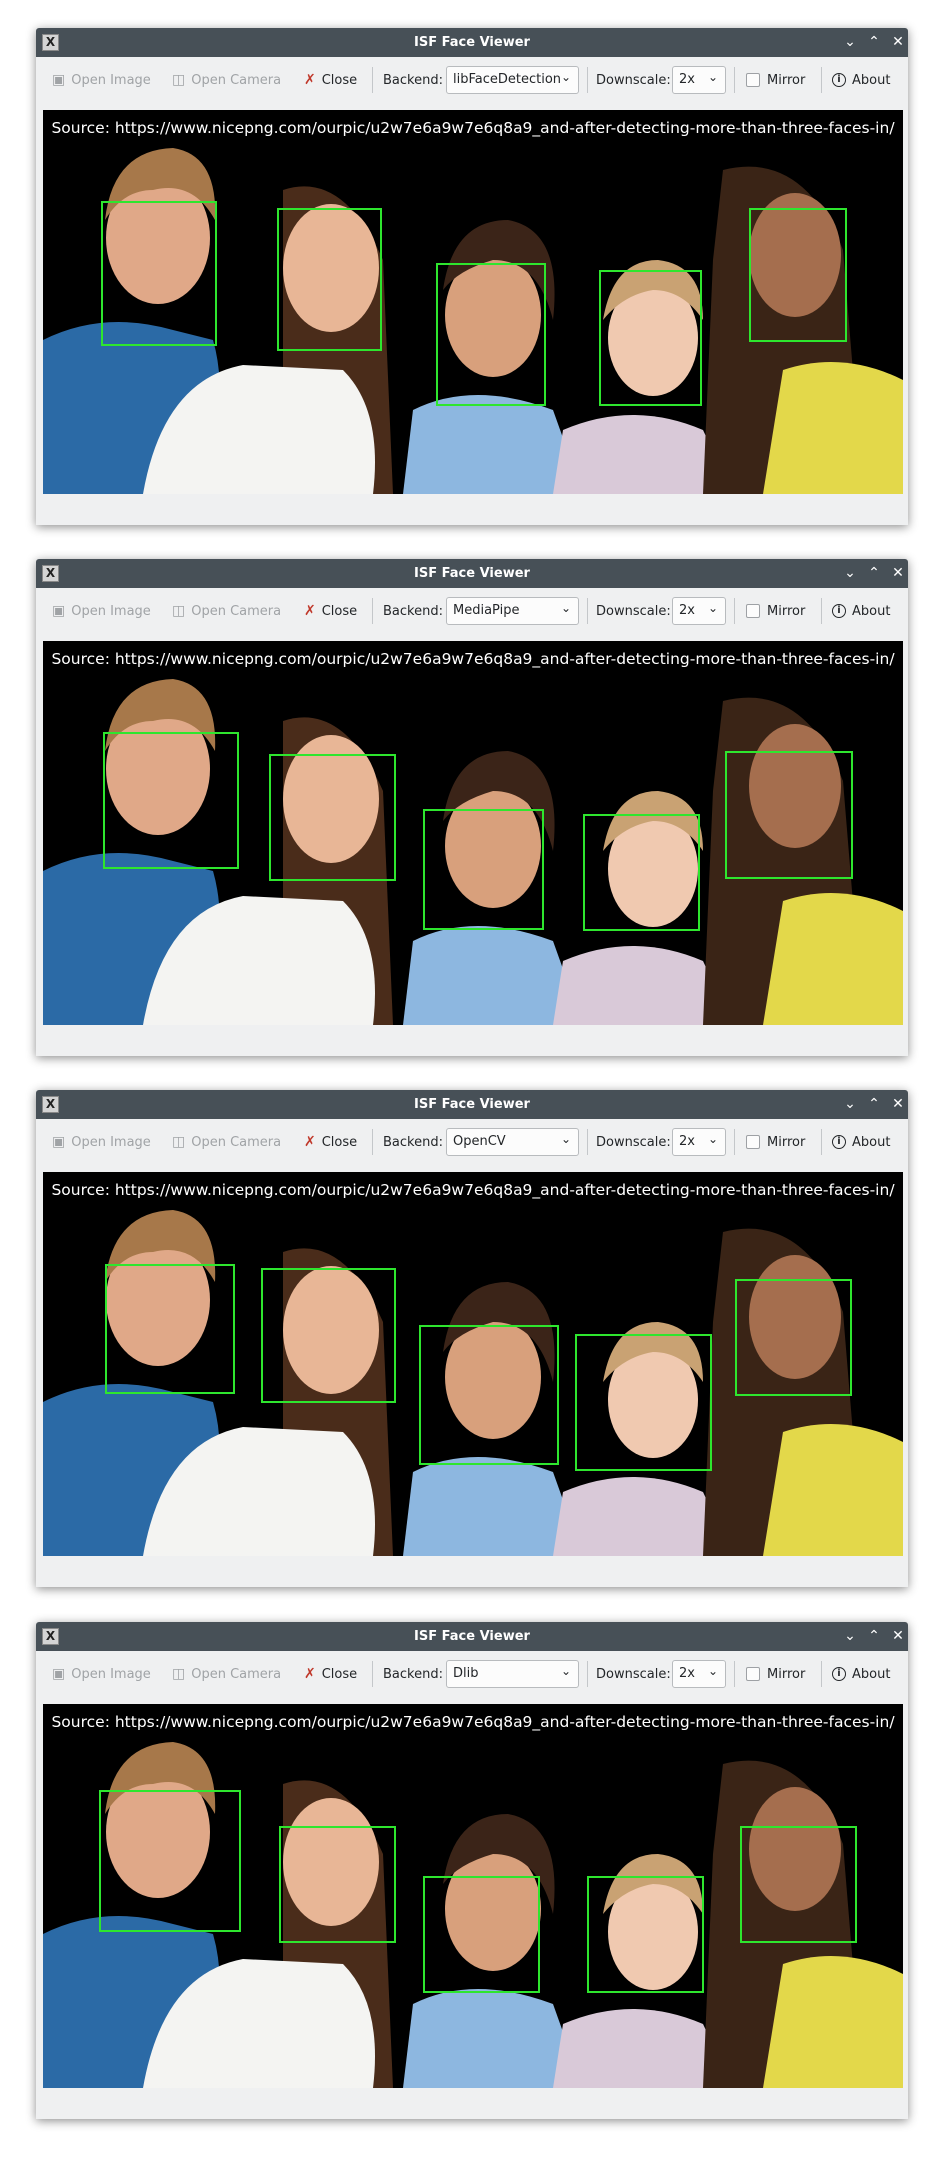  I want to click on downscale-label: Downscale:, so click(633, 80).